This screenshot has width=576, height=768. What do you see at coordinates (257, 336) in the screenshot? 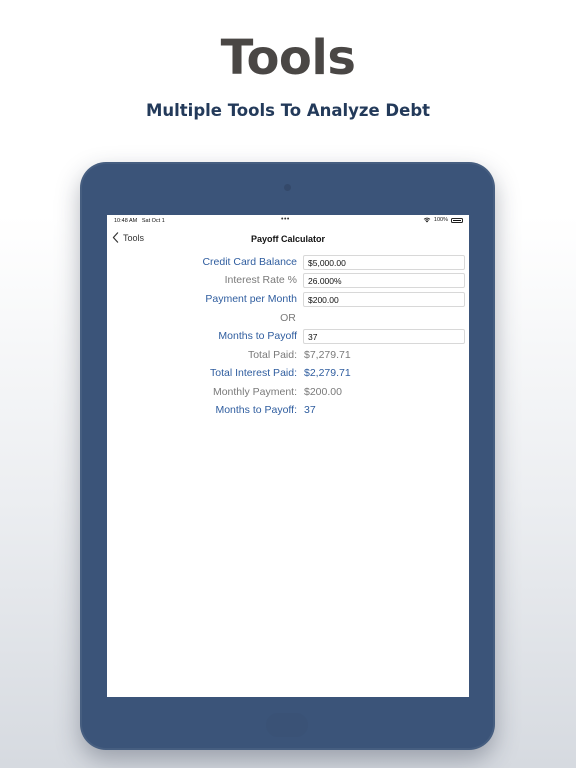
I see `months-label: Months to Payoff` at bounding box center [257, 336].